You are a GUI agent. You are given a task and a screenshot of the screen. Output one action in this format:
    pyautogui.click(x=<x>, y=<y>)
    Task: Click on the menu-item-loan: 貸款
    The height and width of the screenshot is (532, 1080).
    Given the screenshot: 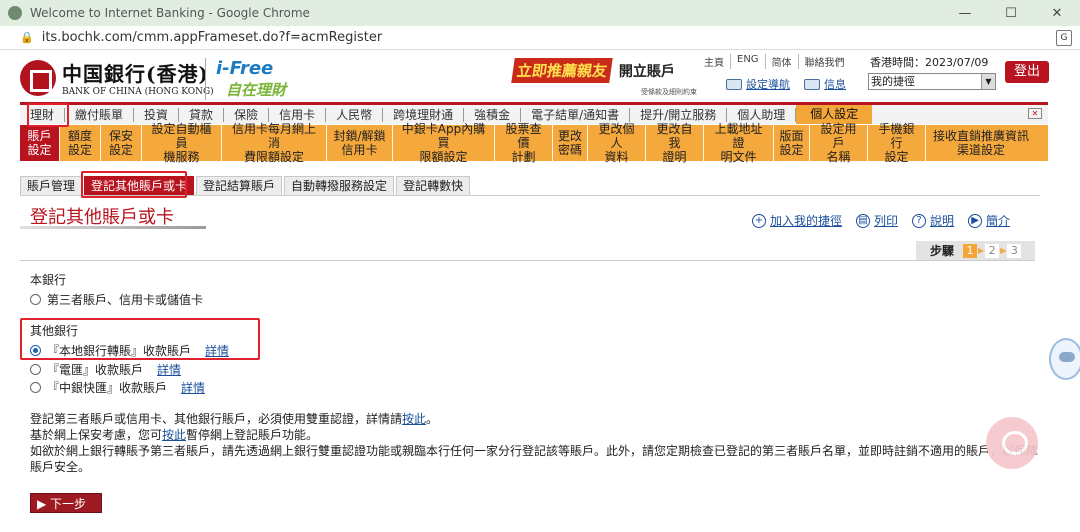 What is the action you would take?
    pyautogui.click(x=202, y=114)
    